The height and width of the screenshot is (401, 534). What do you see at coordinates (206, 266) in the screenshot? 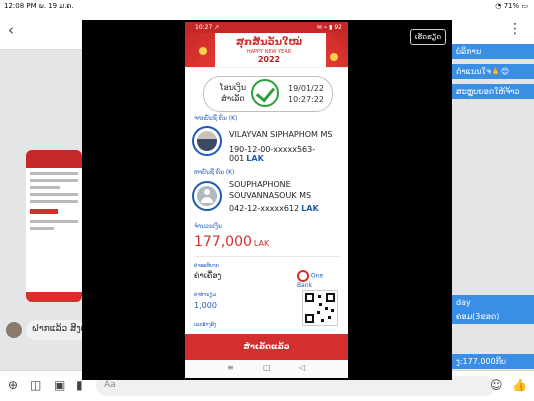
I see `description-label: ຄຳອະທິບາຍ` at bounding box center [206, 266].